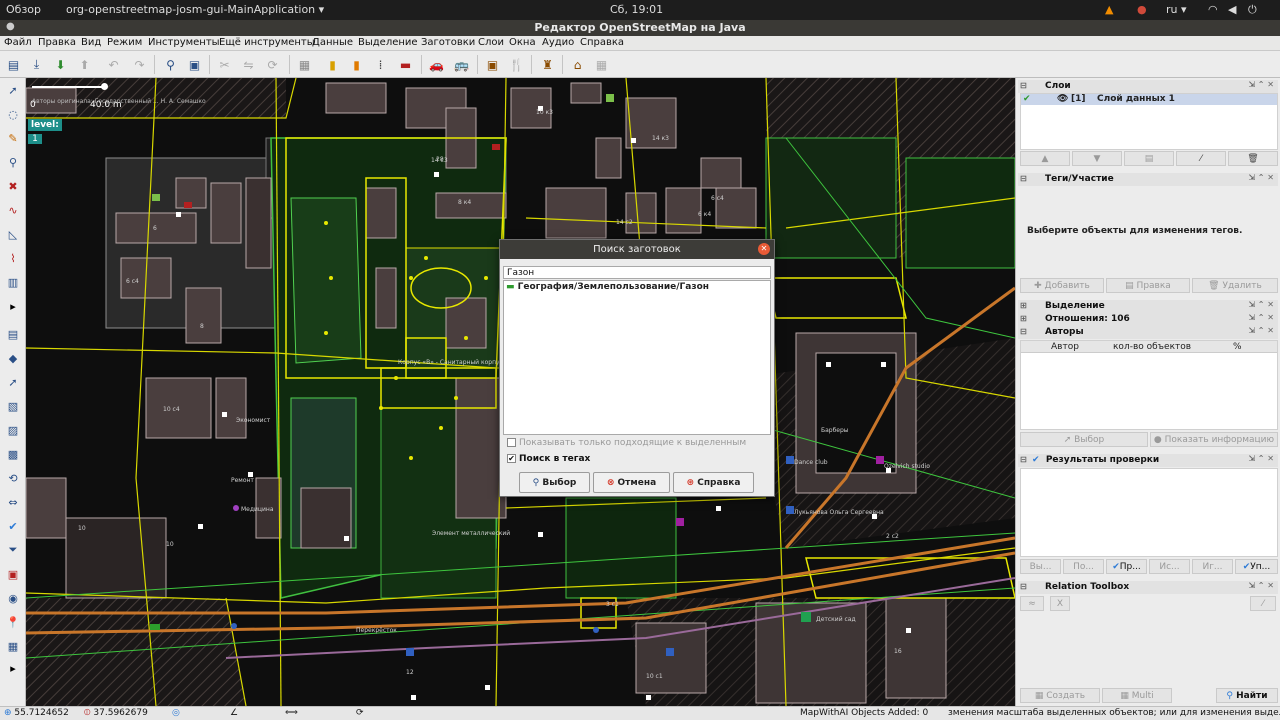  Describe the element at coordinates (631, 482) in the screenshot. I see `cancel-button: ⊗ Отмена` at that location.